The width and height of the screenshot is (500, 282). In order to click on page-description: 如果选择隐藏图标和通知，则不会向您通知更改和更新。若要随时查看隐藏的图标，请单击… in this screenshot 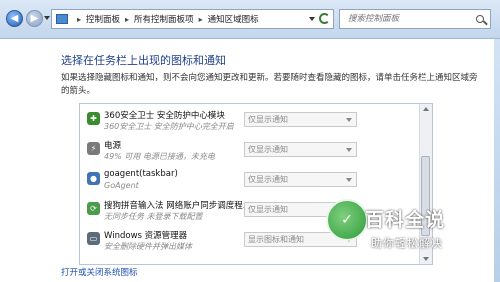, I will do `click(269, 84)`.